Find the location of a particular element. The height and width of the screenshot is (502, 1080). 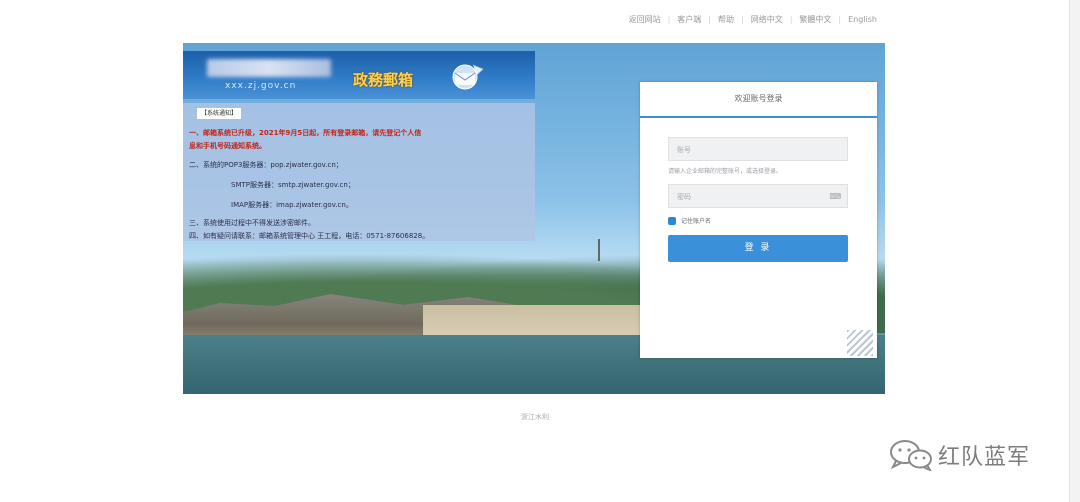

wechat-watermark: 红队蓝军 is located at coordinates (959, 455).